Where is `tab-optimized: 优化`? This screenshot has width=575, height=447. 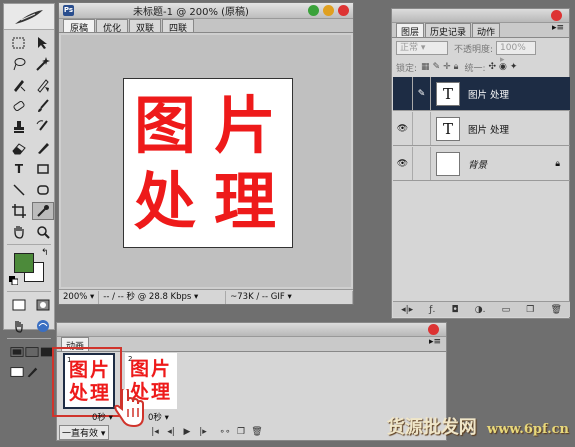
tab-optimized: 优化 is located at coordinates (112, 26).